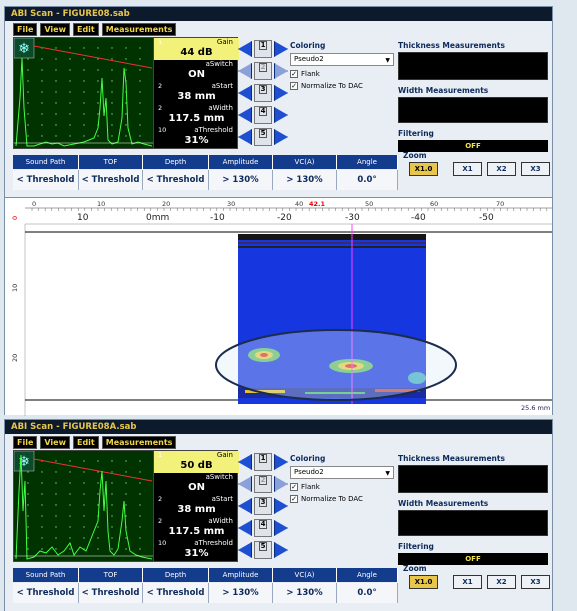 The width and height of the screenshot is (577, 611). I want to click on depth-tick: 0, so click(15, 218).